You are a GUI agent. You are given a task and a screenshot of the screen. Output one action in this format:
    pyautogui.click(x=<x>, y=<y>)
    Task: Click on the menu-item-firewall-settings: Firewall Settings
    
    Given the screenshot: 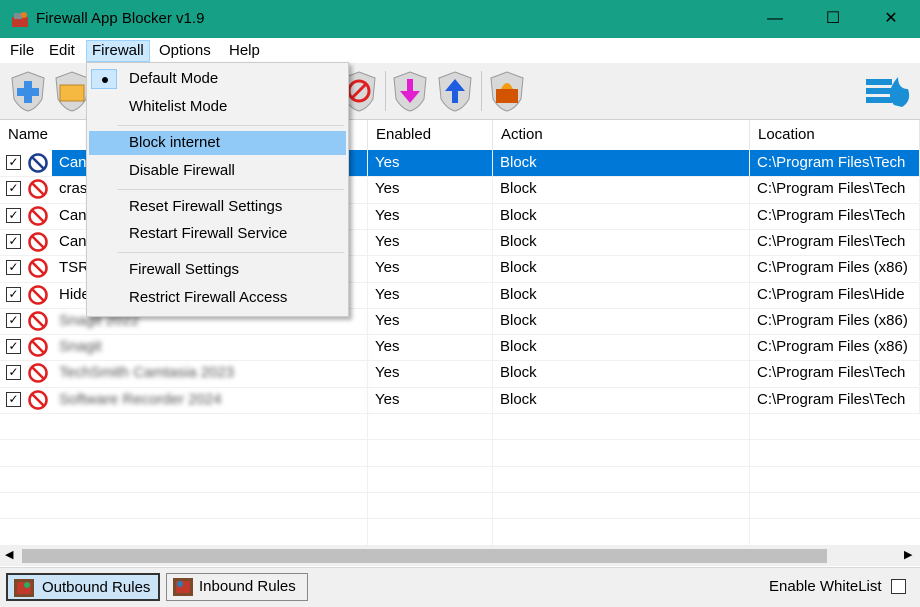 What is the action you would take?
    pyautogui.click(x=217, y=270)
    